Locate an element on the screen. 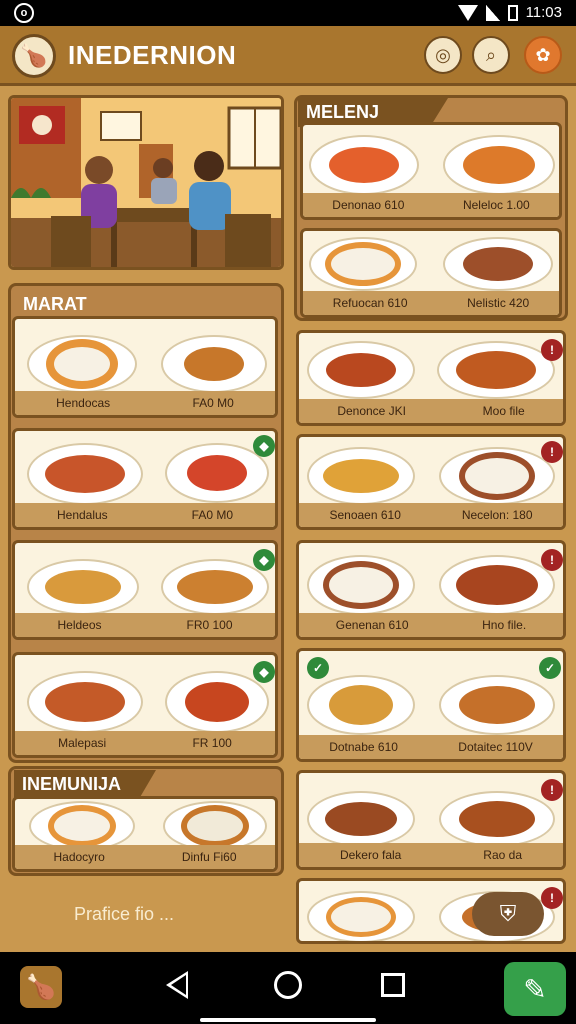 Image resolution: width=576 pixels, height=1024 pixels. dish-name: Malepasi is located at coordinates (82, 743).